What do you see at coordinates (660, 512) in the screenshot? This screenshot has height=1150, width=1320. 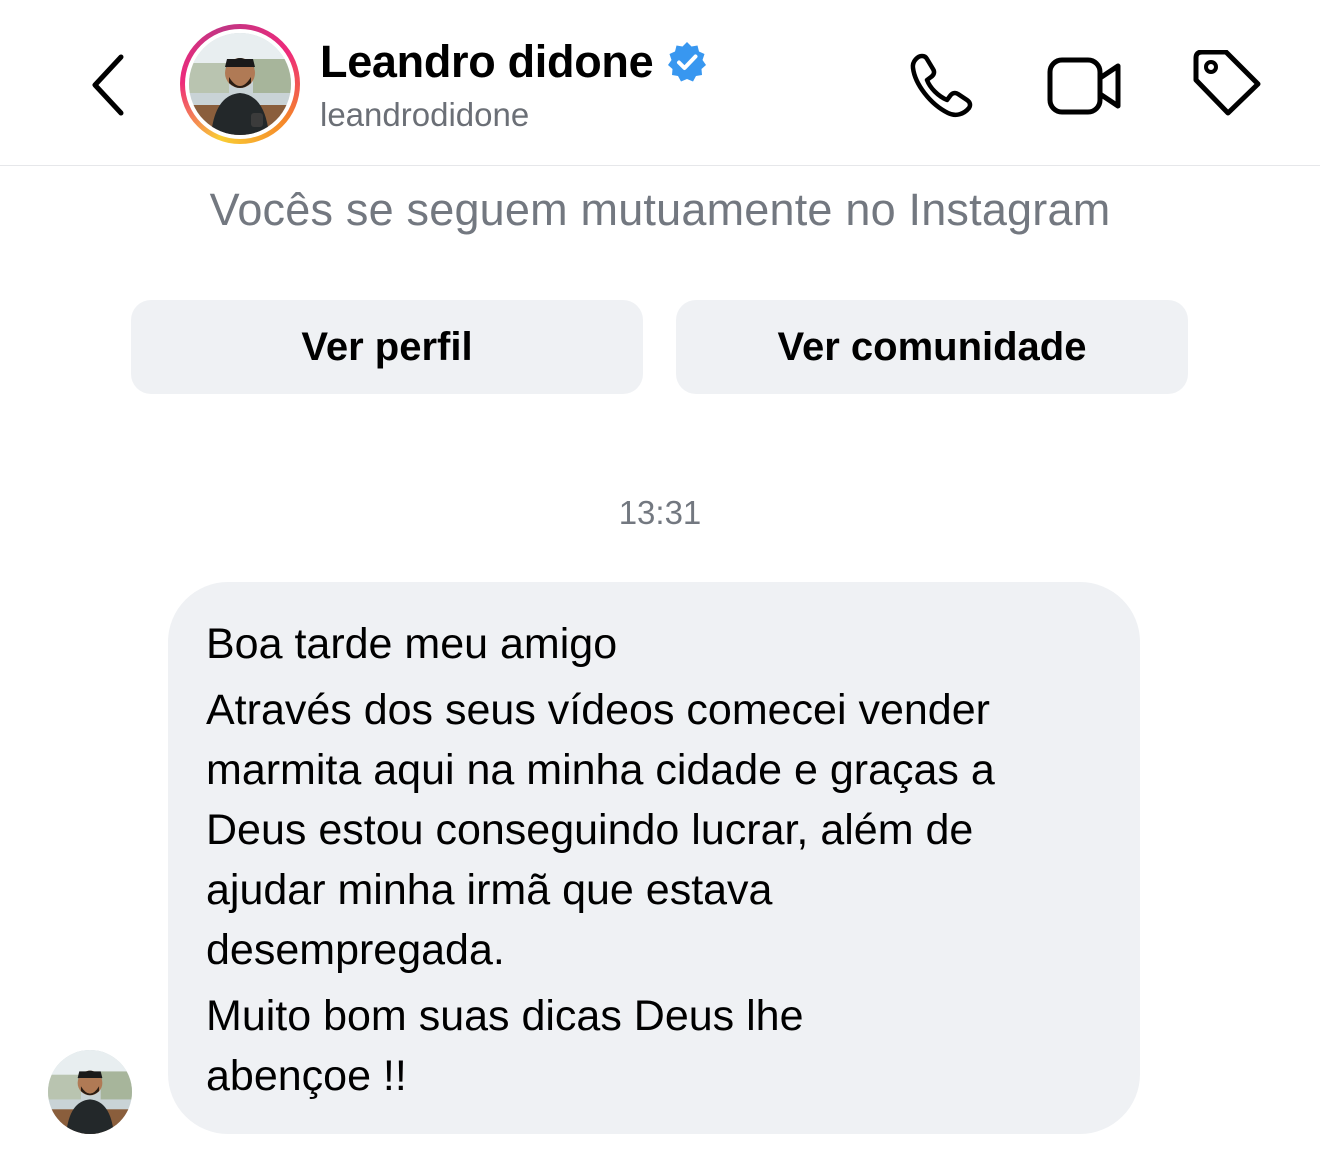 I see `message-timestamp: 13:31` at bounding box center [660, 512].